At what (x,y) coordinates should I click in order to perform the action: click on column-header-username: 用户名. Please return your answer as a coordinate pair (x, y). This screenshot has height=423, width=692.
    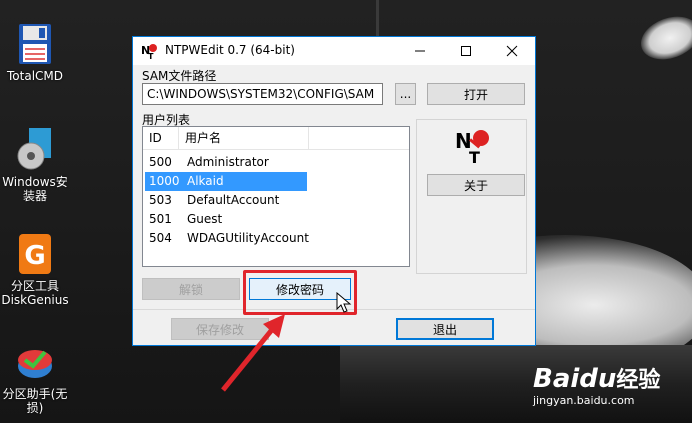
    Looking at the image, I should click on (244, 138).